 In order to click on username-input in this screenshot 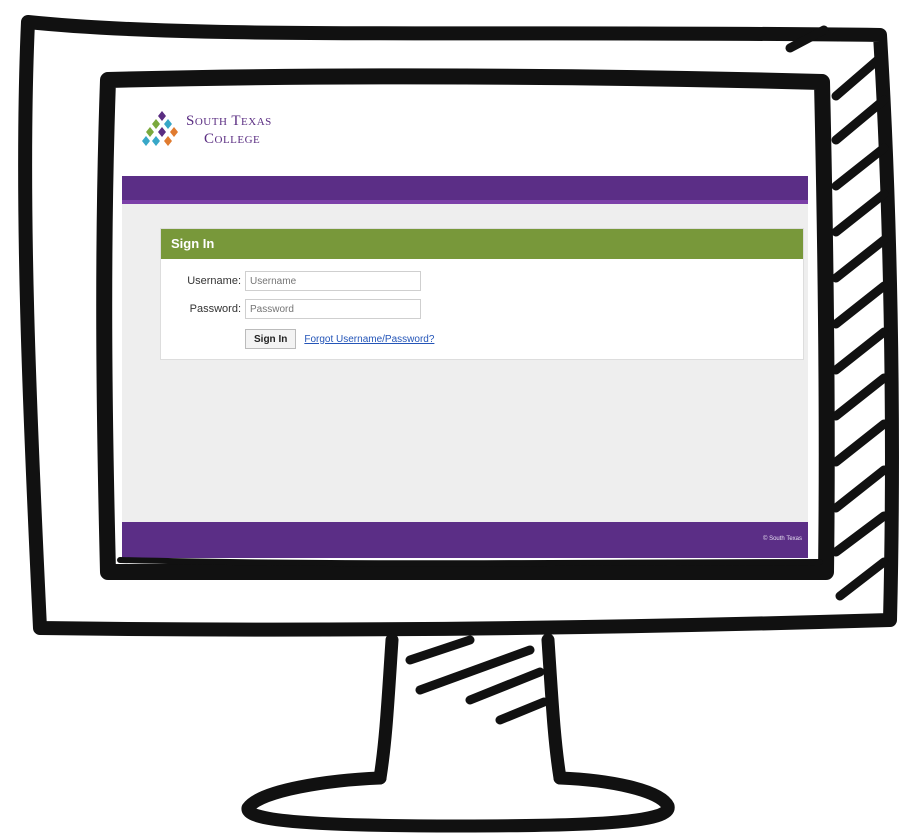, I will do `click(333, 281)`.